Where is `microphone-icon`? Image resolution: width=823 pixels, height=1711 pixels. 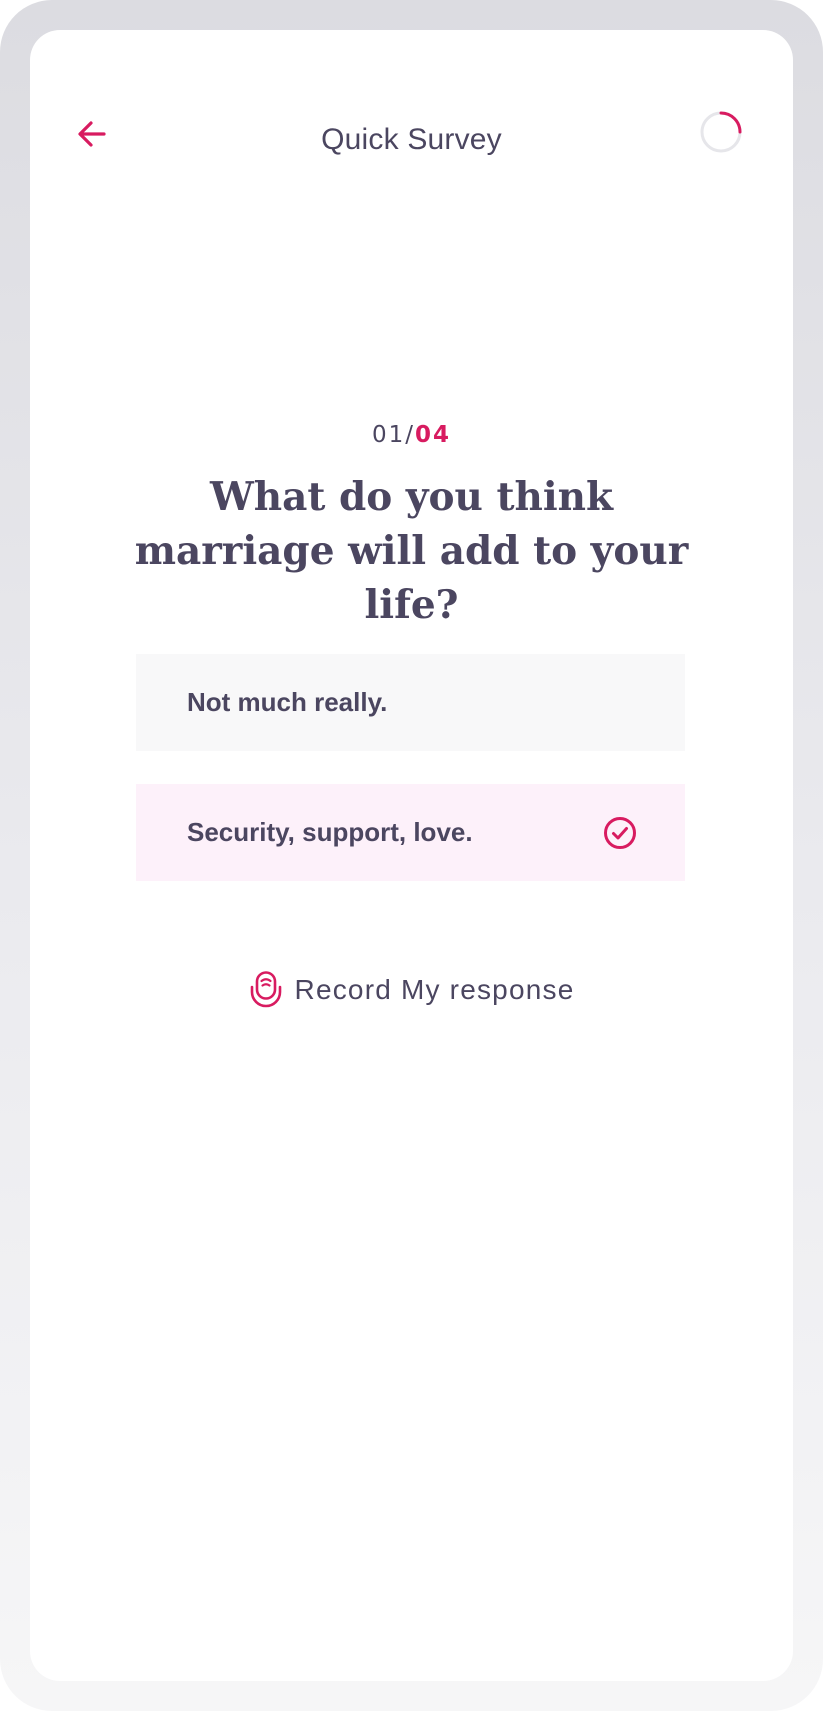 microphone-icon is located at coordinates (265, 989).